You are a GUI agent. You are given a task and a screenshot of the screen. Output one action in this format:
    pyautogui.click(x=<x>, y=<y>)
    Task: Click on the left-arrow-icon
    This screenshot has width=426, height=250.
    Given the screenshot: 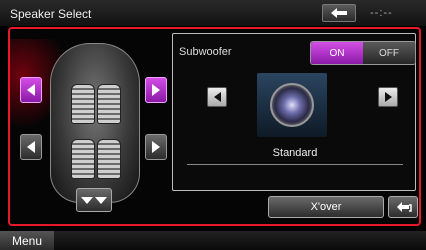 What is the action you would take?
    pyautogui.click(x=217, y=97)
    